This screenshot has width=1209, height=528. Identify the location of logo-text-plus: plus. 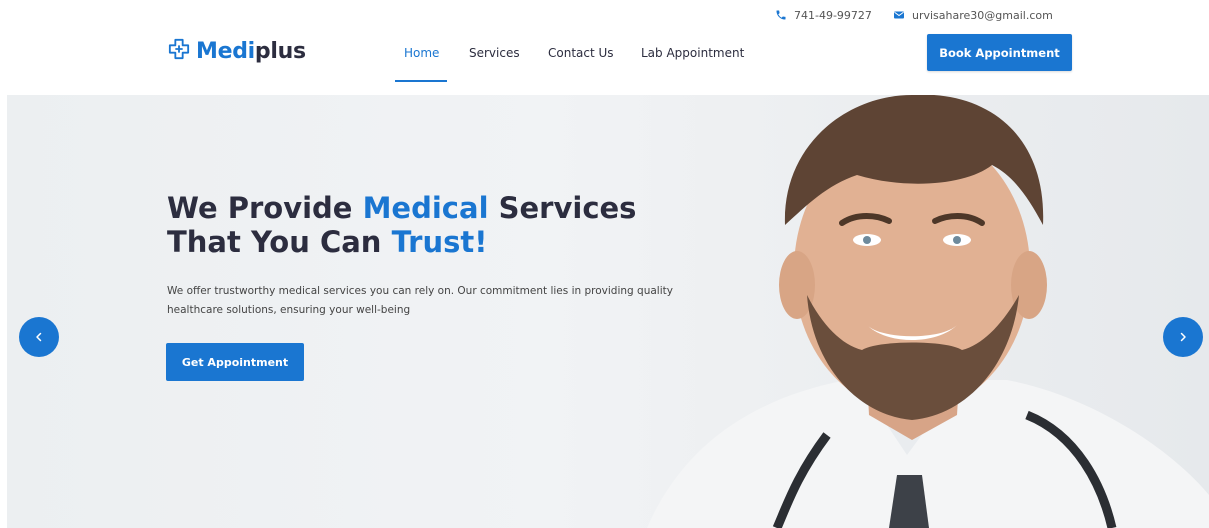
(280, 51).